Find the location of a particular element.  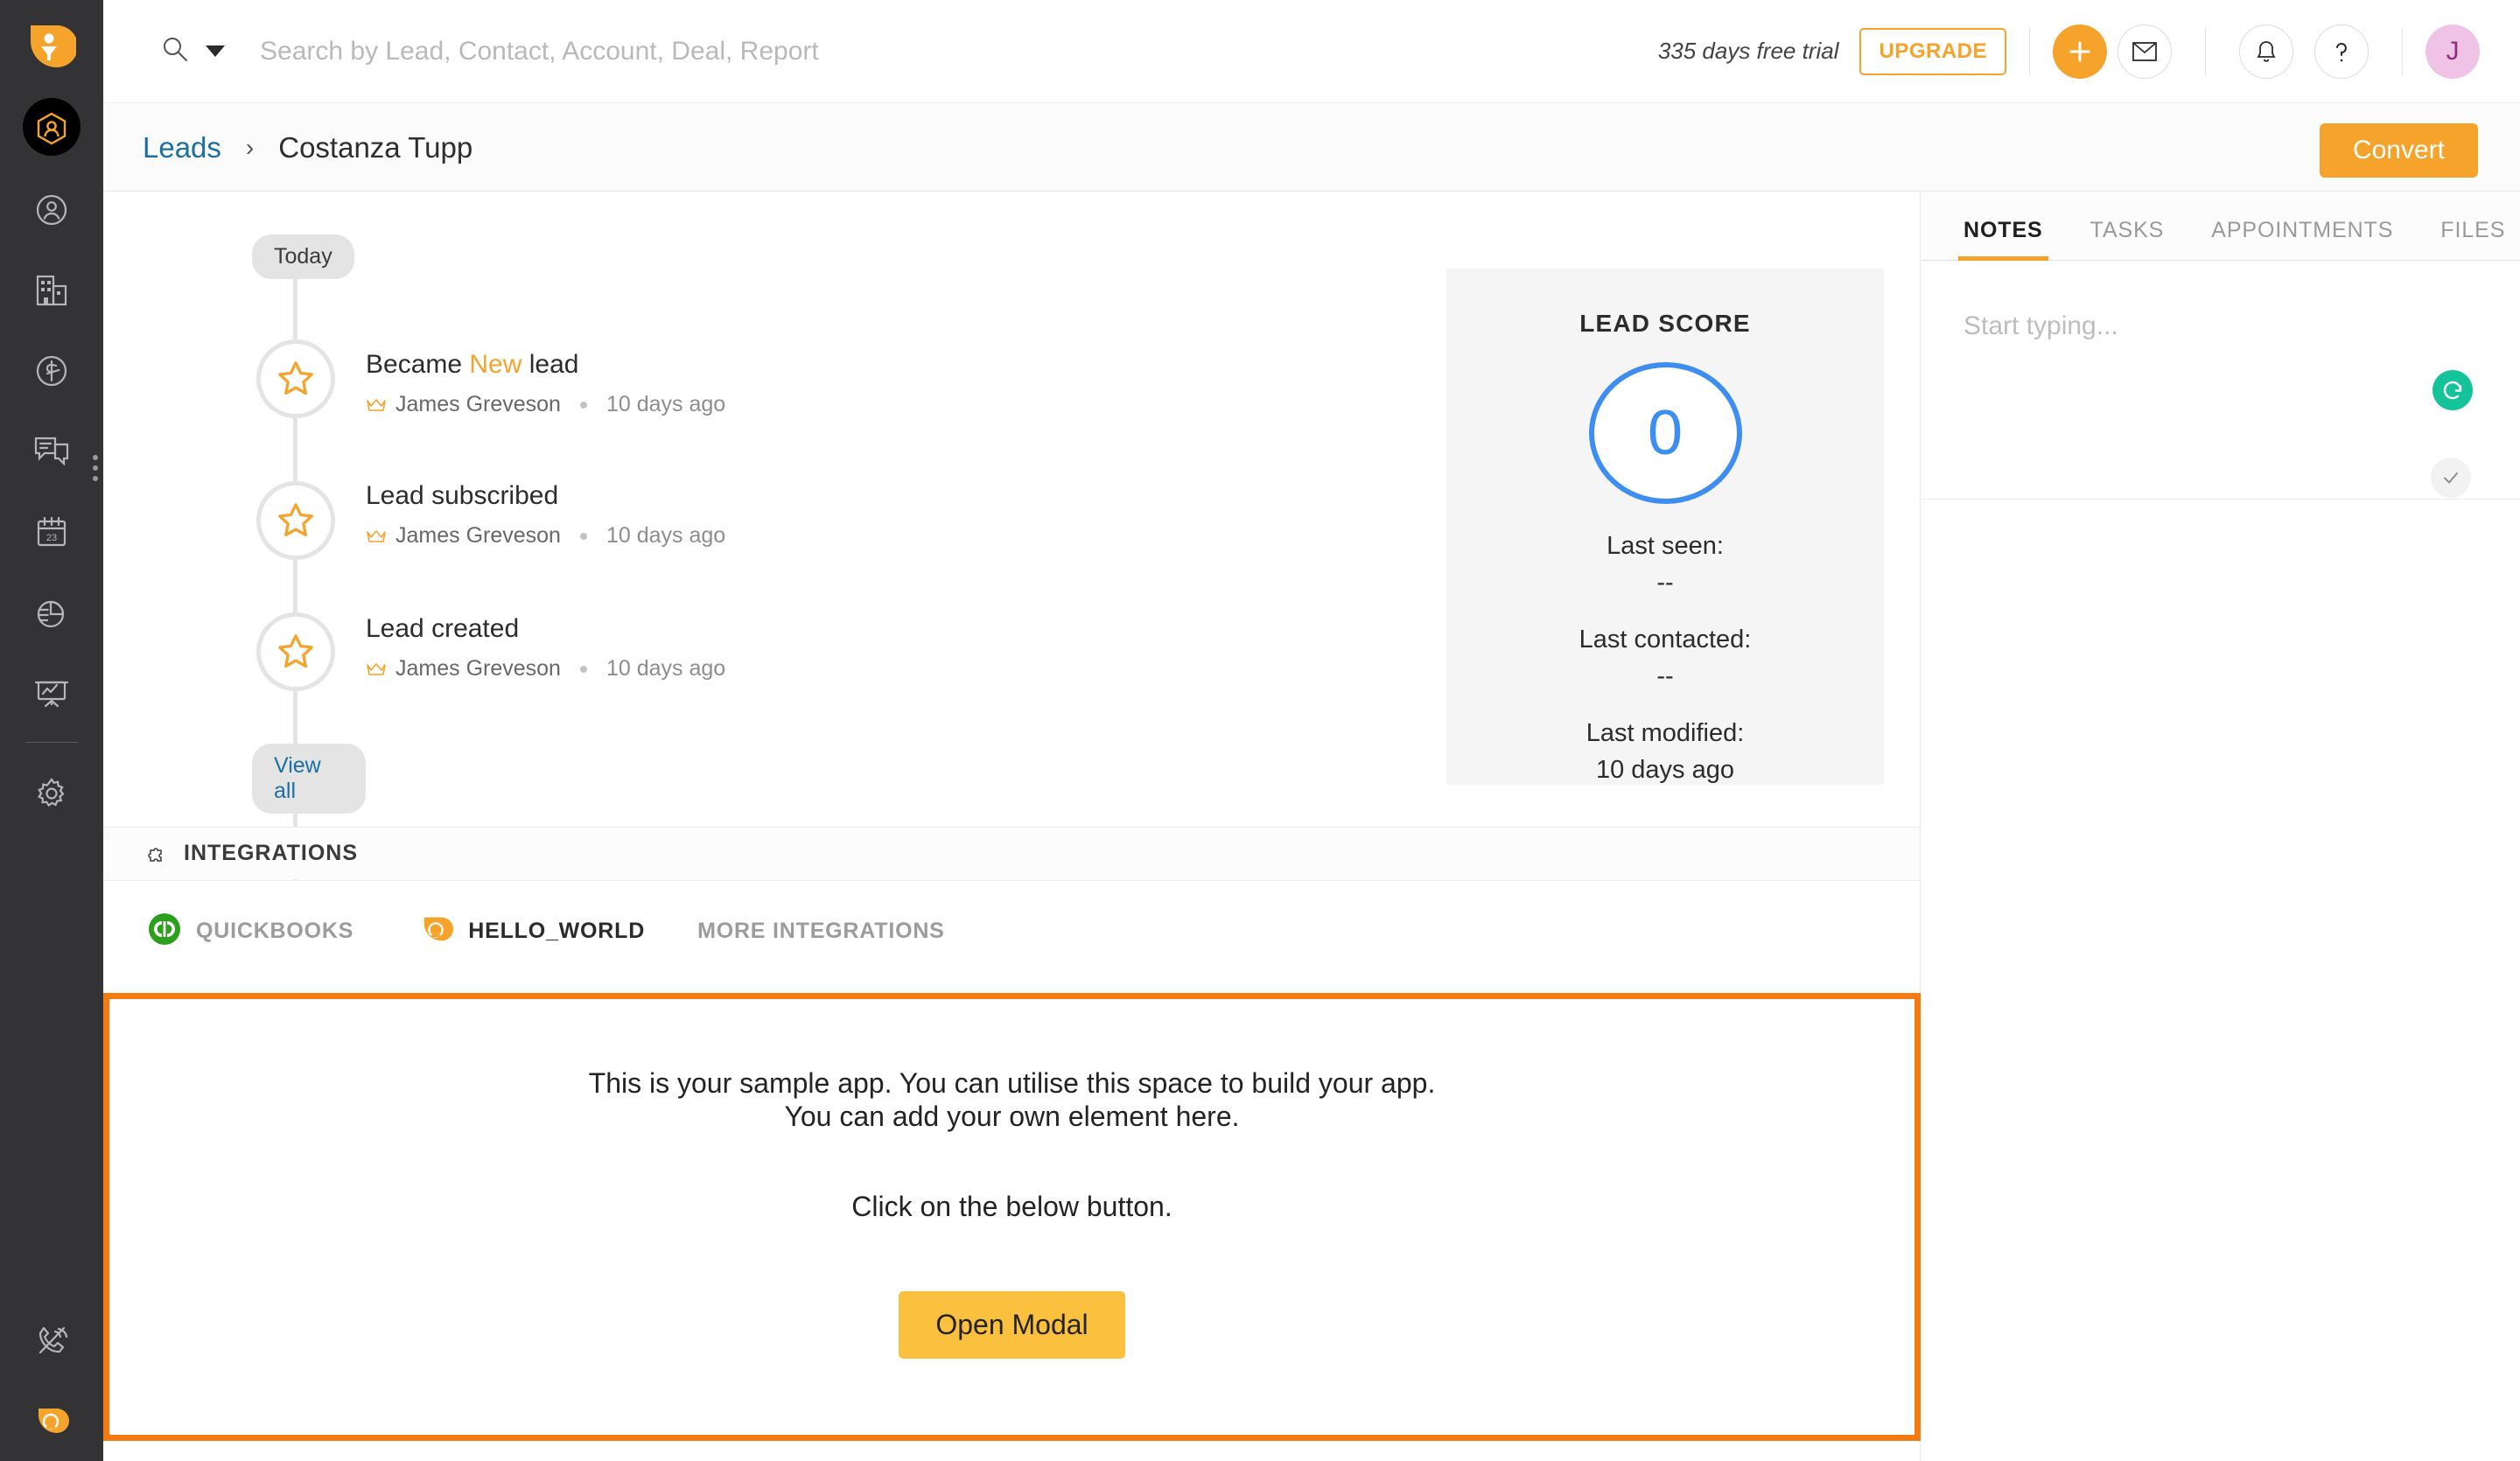

timeline-bottom-pill-wrap: View all is located at coordinates (309, 779).